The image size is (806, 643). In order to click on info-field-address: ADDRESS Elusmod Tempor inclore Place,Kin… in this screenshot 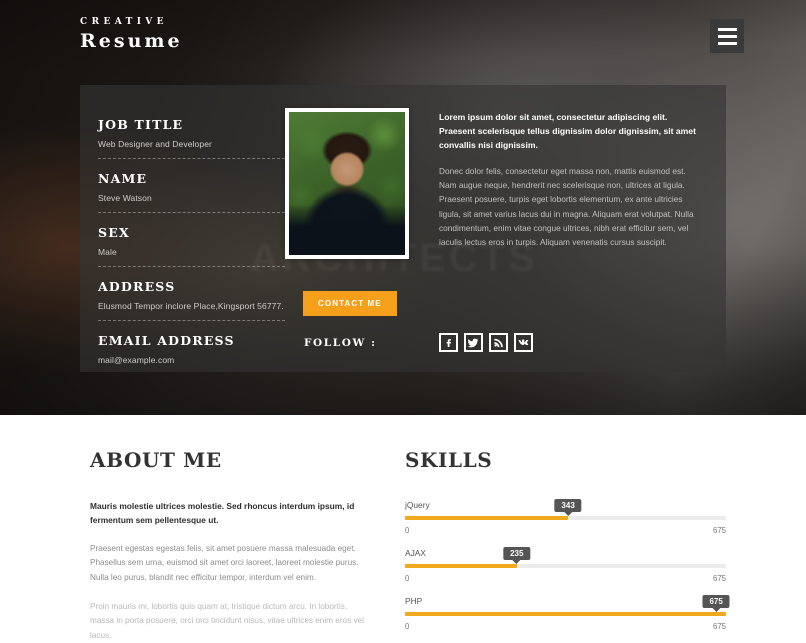, I will do `click(191, 300)`.